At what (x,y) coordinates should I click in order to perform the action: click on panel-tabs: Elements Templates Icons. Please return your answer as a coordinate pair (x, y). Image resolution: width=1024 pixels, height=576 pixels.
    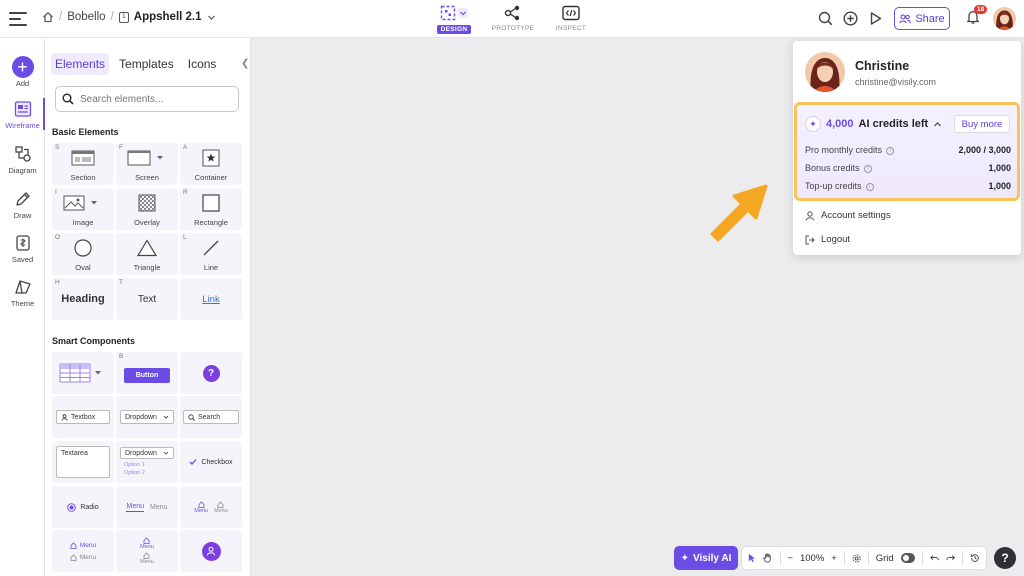
    Looking at the image, I should click on (135, 64).